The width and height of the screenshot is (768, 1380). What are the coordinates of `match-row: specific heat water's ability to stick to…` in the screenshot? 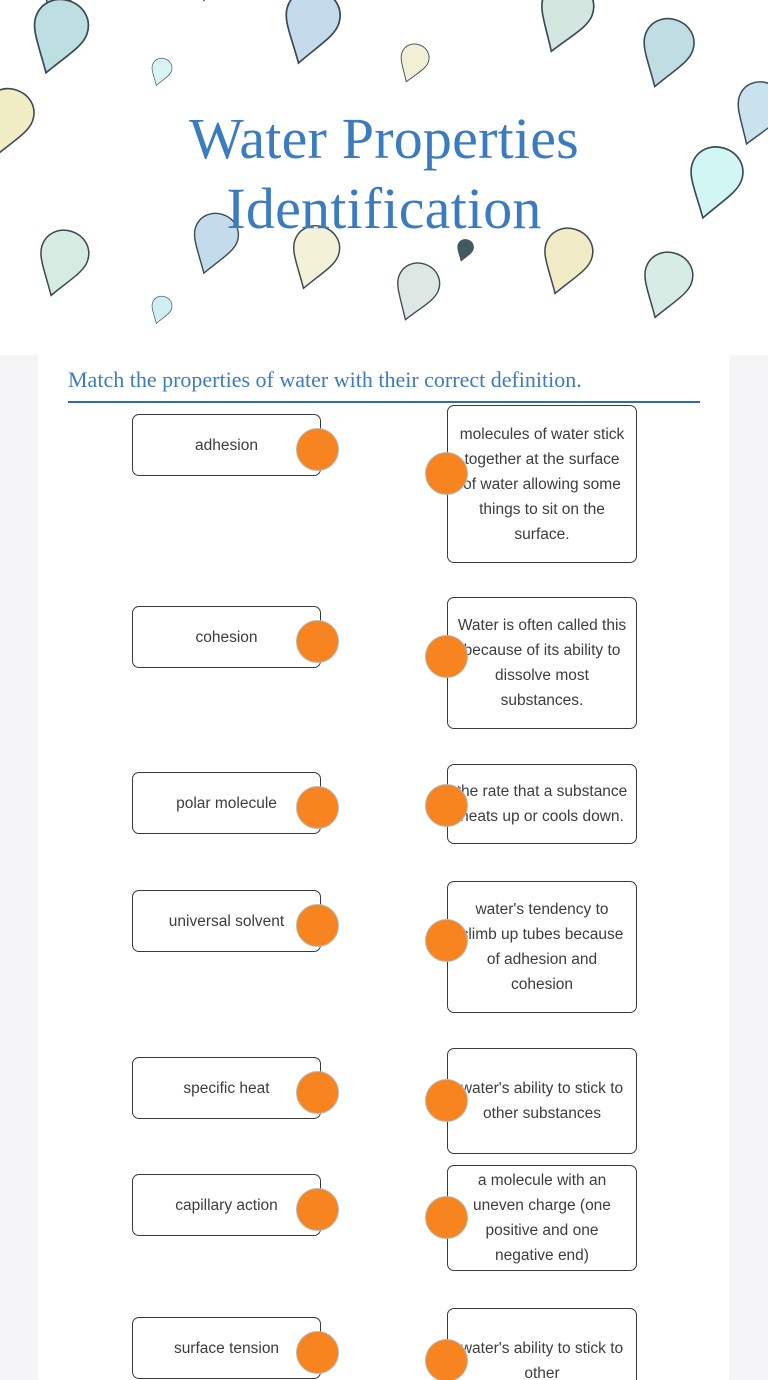 It's located at (383, 1101).